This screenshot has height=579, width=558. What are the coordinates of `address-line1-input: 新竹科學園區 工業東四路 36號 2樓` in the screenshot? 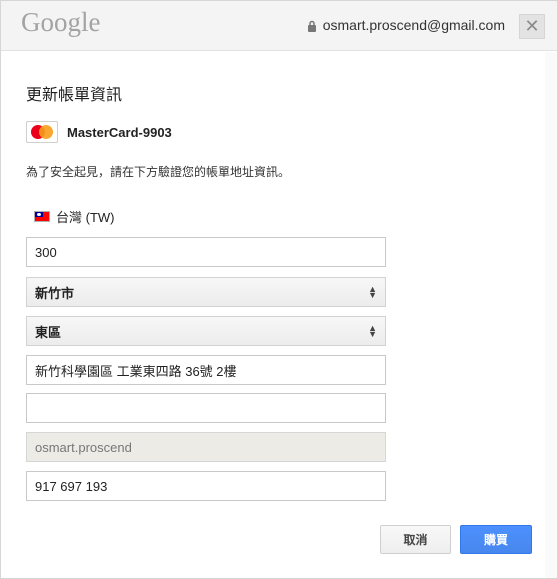 It's located at (206, 370).